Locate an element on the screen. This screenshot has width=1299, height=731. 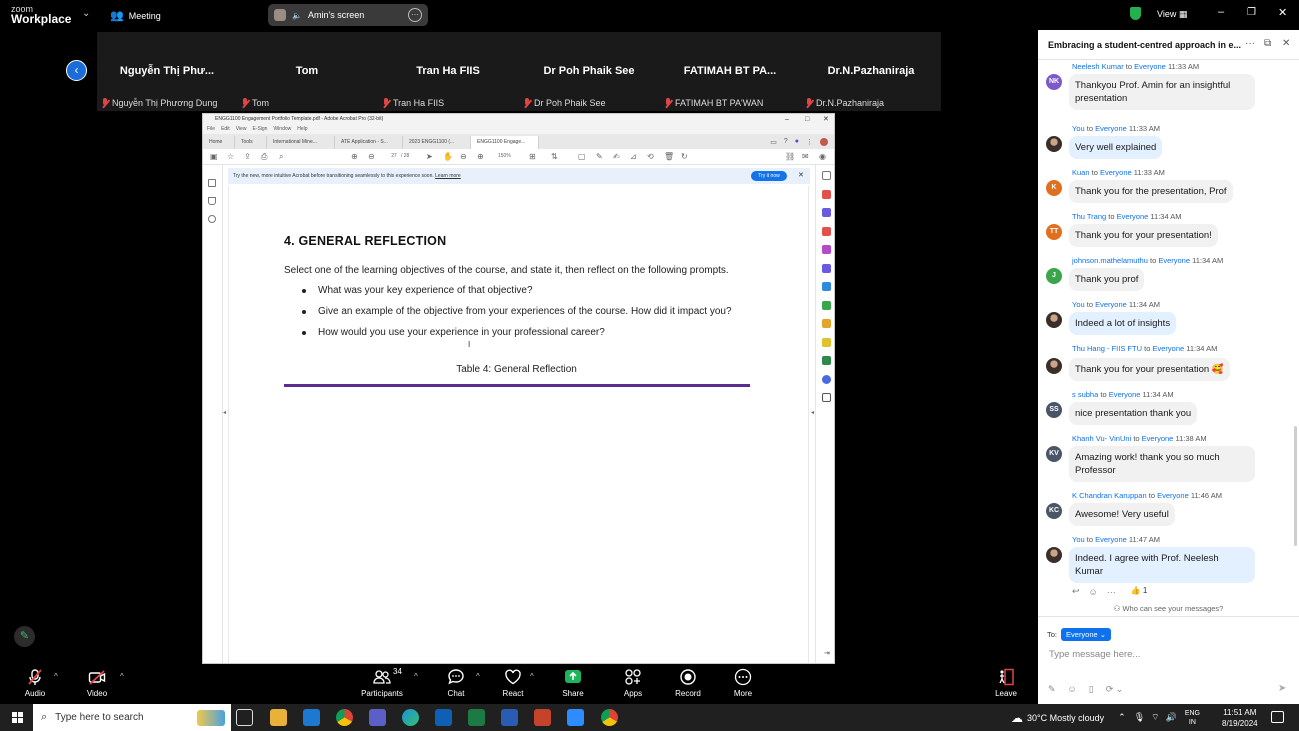
sign-icon: ⊿ is located at coordinates (633, 156).